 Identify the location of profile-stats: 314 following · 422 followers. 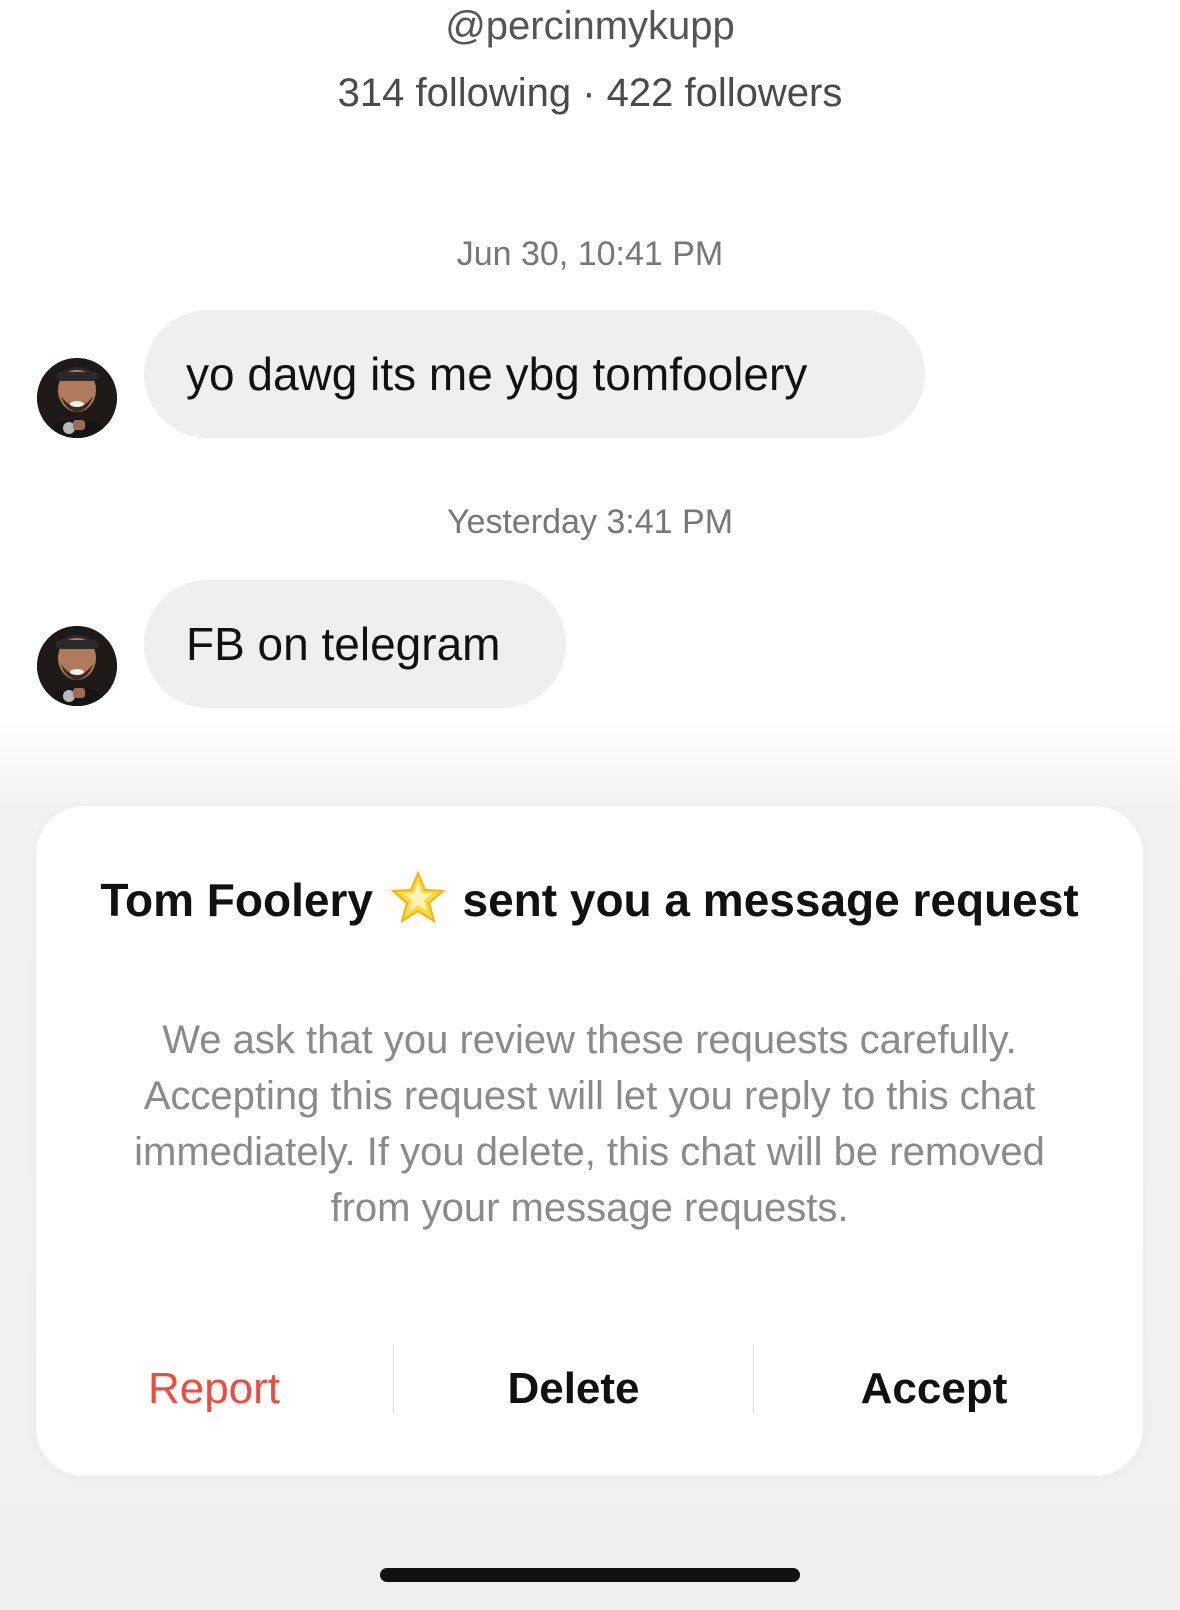
(590, 93).